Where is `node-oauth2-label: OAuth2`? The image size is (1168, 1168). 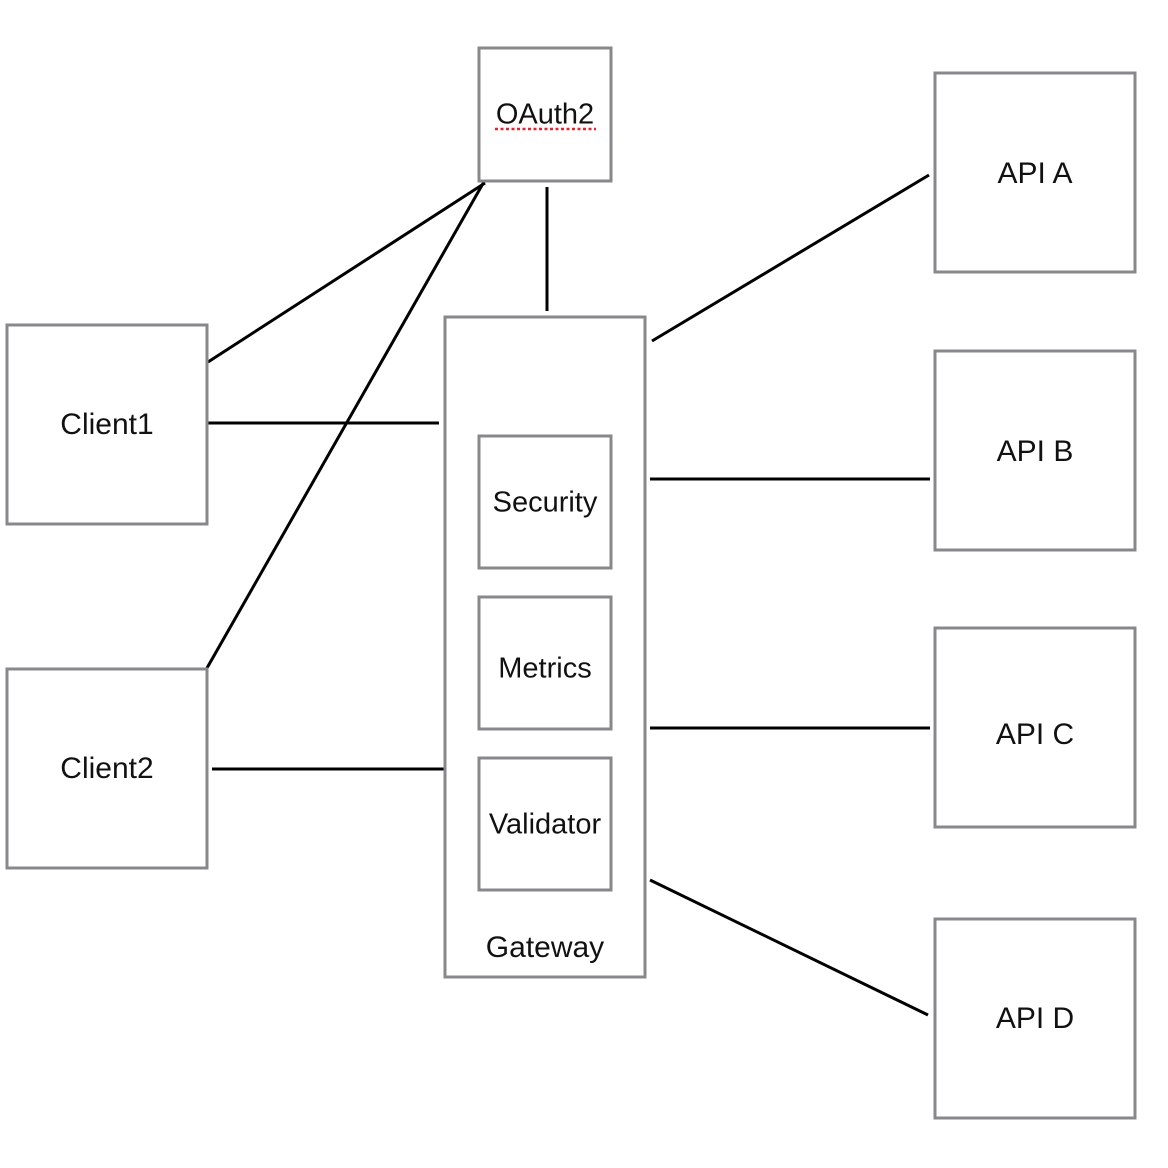
node-oauth2-label: OAuth2 is located at coordinates (545, 115).